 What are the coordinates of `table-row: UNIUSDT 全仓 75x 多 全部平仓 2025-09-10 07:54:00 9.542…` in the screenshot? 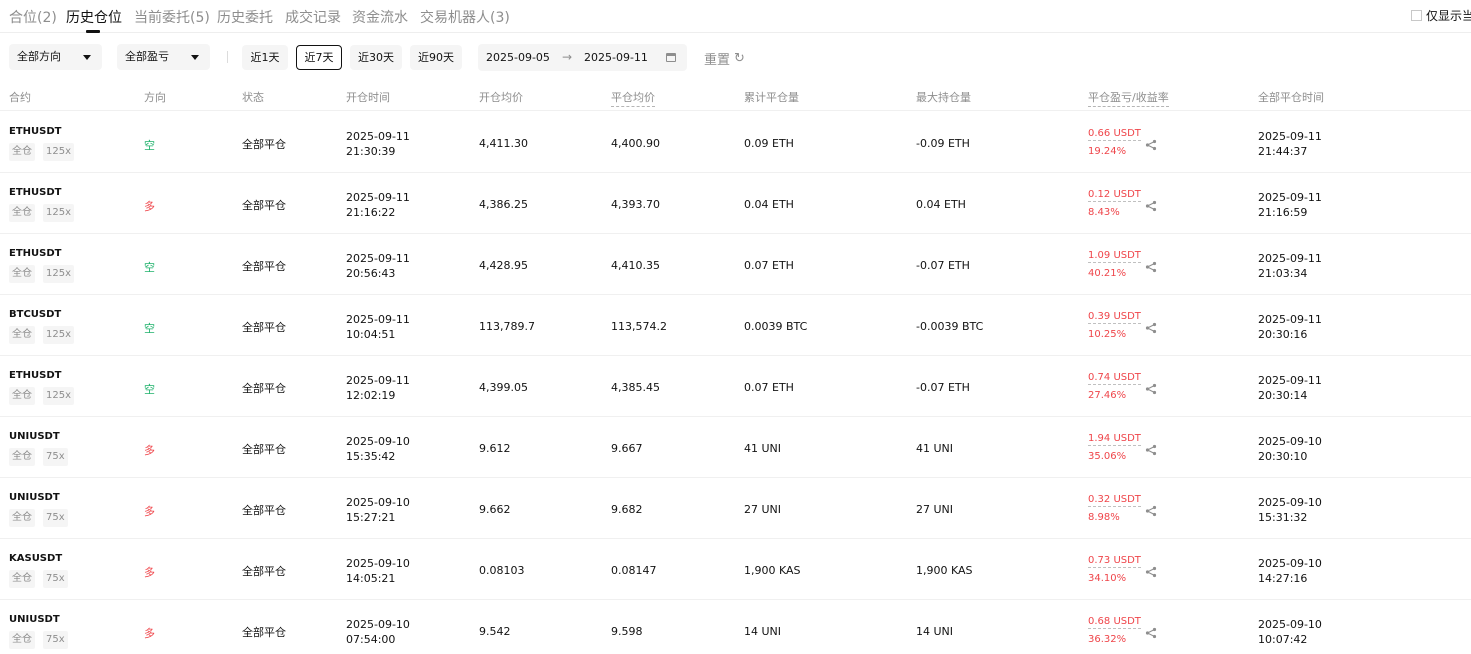 It's located at (735, 627).